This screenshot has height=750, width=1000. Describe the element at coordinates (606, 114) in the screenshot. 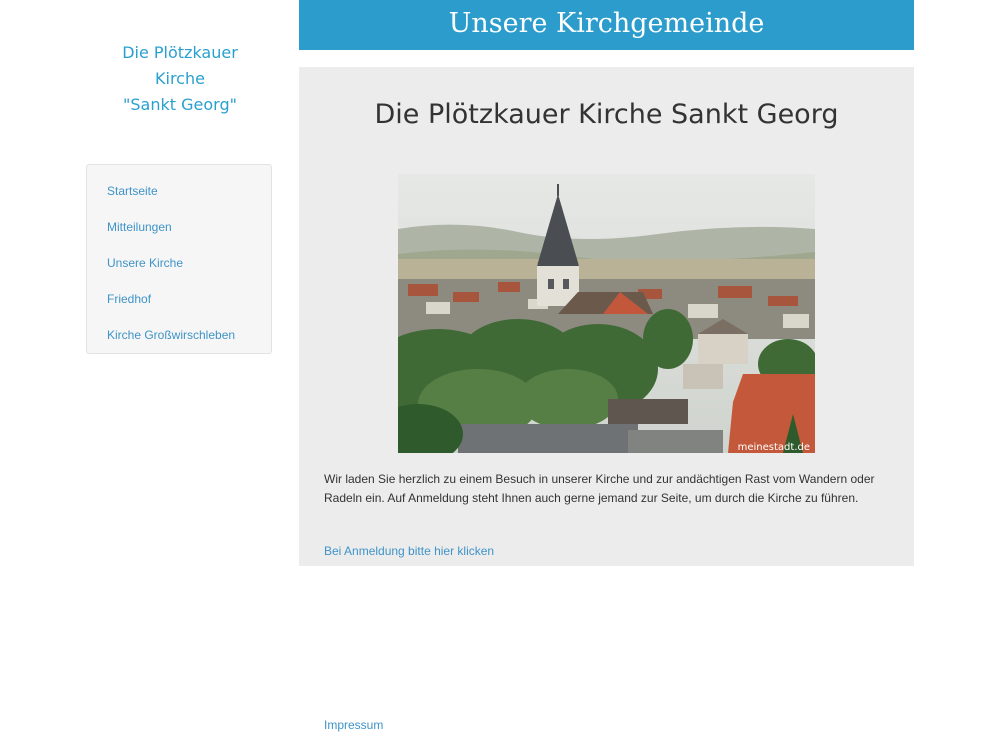

I see `page-title: Die Plötzkauer Kirche Sankt Georg` at that location.